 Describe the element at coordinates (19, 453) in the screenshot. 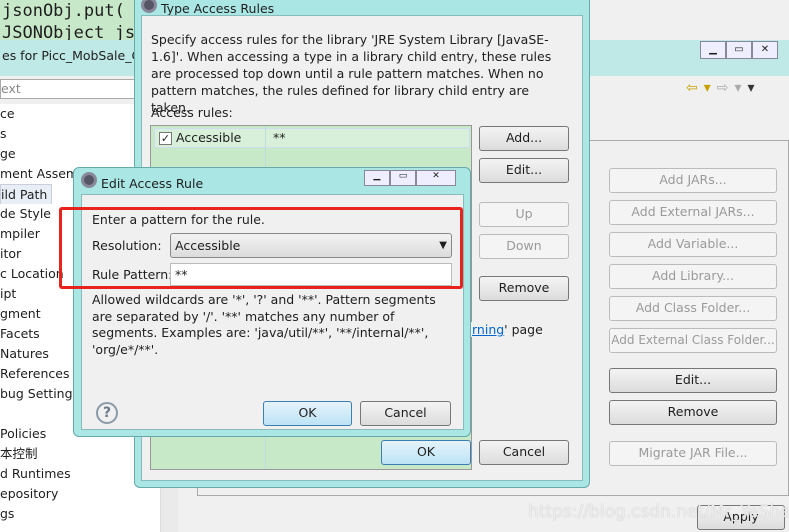

I see `tree-item-label: 本控制` at that location.